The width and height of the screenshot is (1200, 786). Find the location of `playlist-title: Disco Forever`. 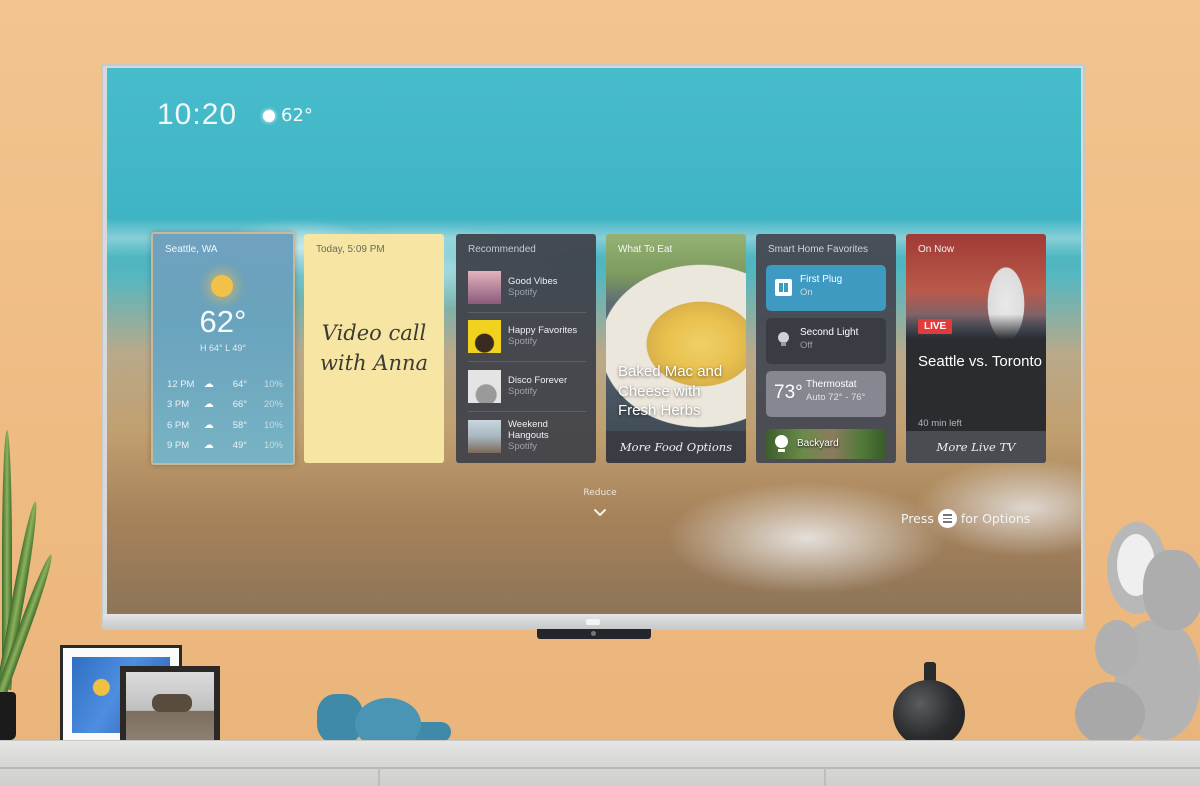

playlist-title: Disco Forever is located at coordinates (538, 380).